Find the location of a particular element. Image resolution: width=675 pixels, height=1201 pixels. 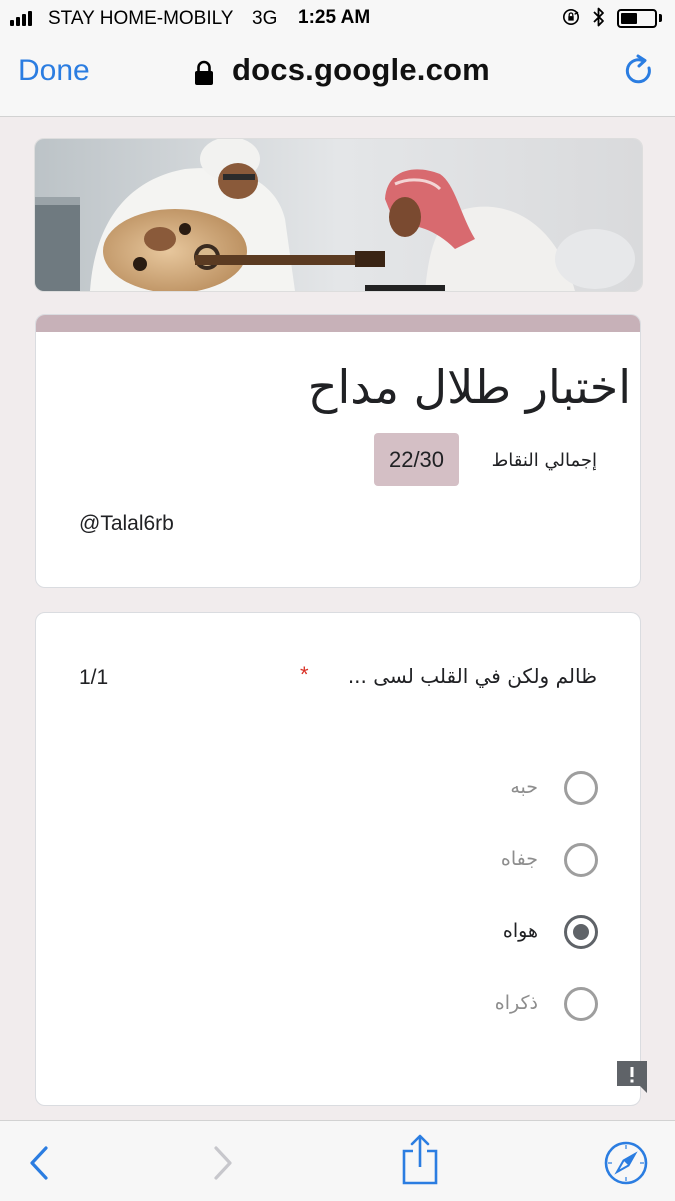

battery-icon is located at coordinates (637, 18).